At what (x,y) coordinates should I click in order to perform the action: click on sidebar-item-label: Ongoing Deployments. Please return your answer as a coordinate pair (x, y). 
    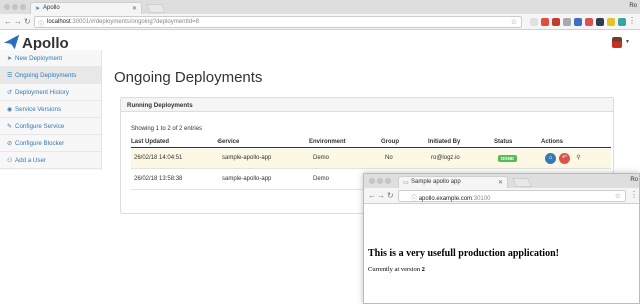
    Looking at the image, I should click on (46, 75).